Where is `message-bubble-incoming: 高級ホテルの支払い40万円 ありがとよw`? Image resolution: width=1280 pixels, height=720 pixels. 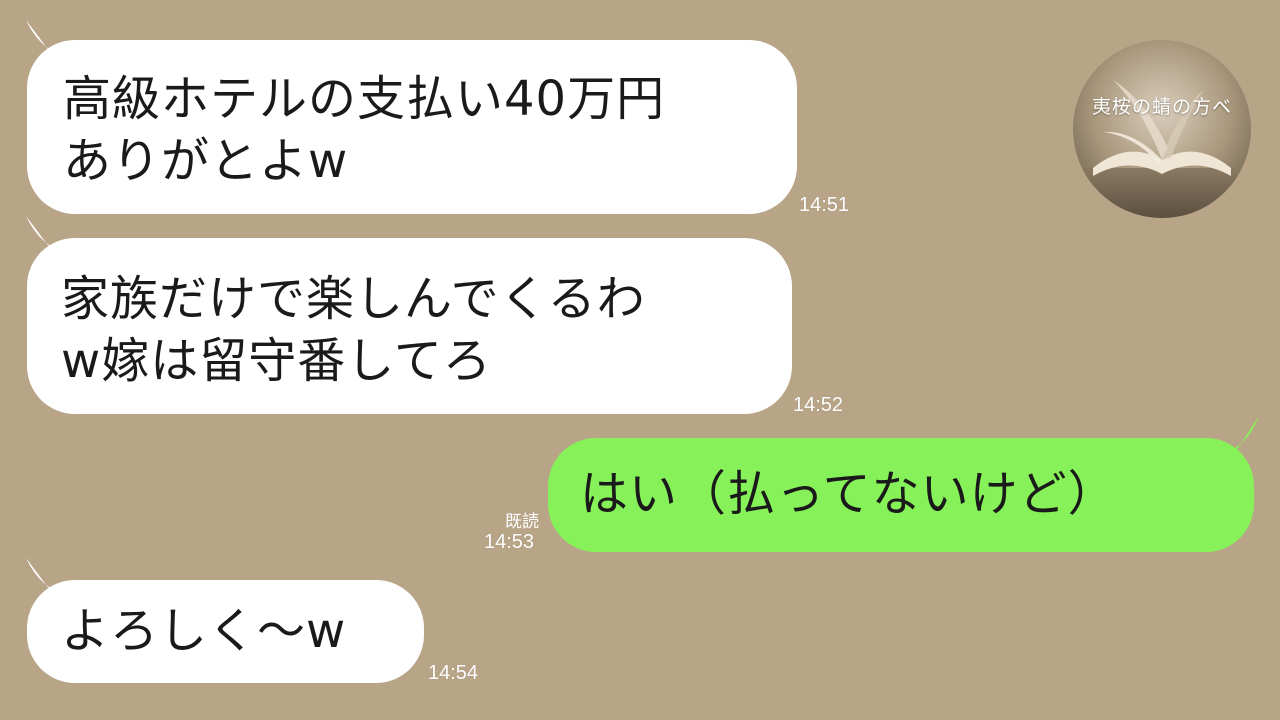 message-bubble-incoming: 高級ホテルの支払い40万円 ありがとよw is located at coordinates (412, 127).